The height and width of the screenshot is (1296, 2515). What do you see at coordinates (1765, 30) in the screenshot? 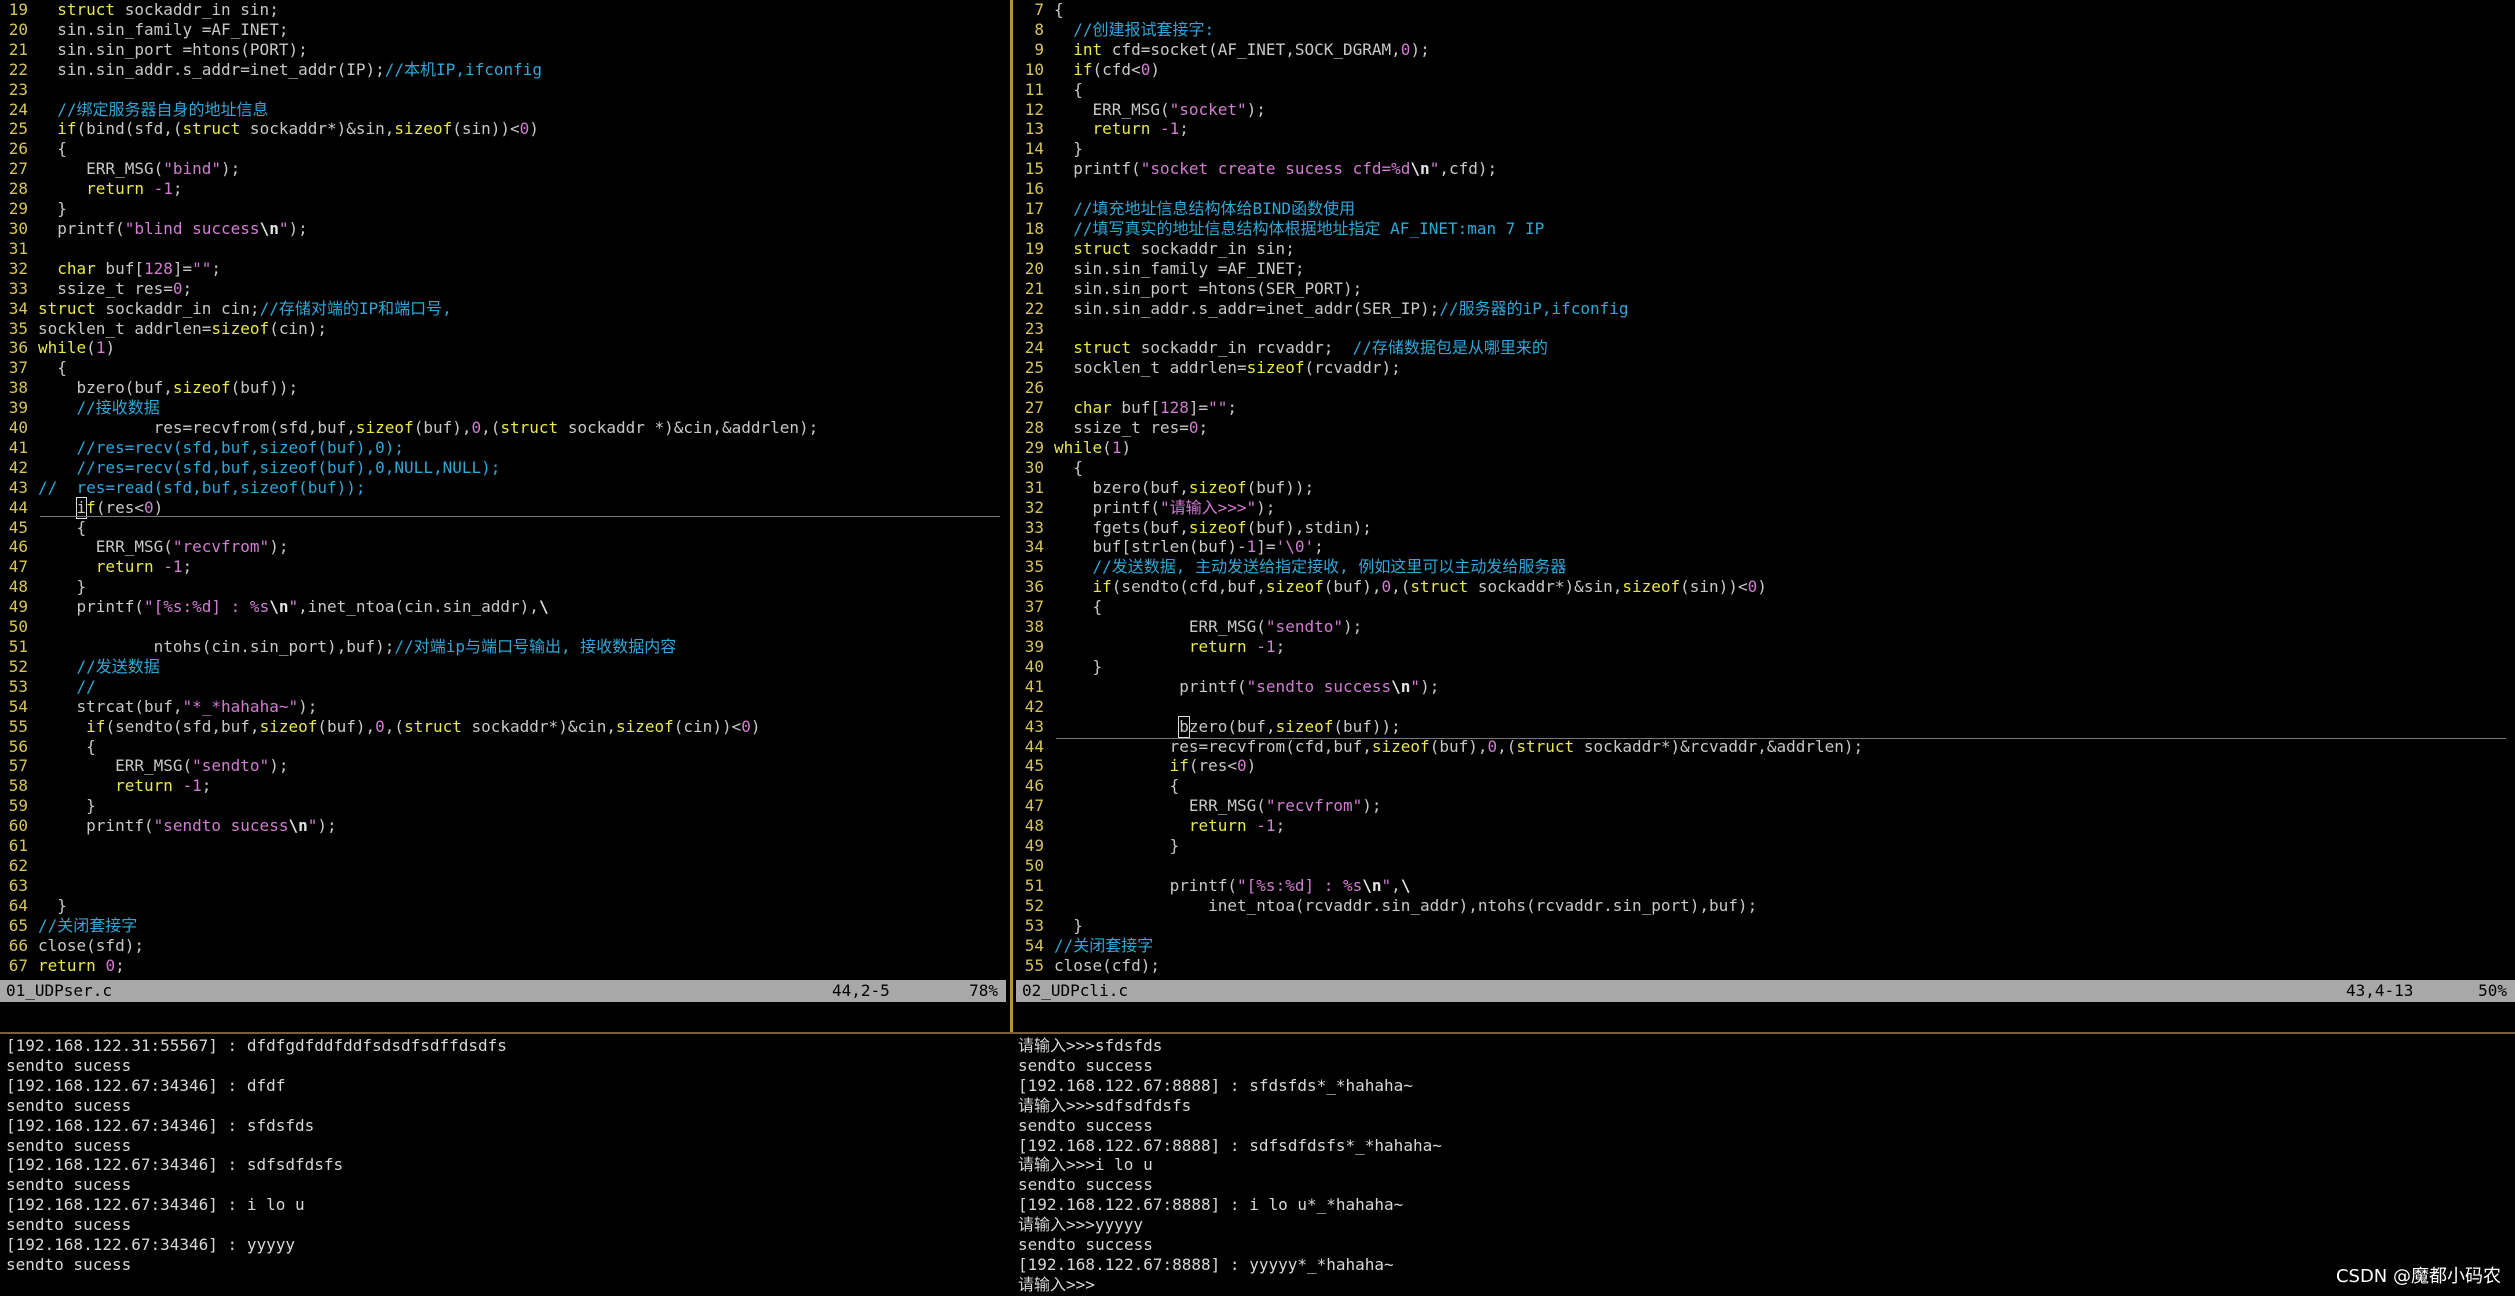
I see `right-code-line: 8 //创建报试套接字:` at bounding box center [1765, 30].